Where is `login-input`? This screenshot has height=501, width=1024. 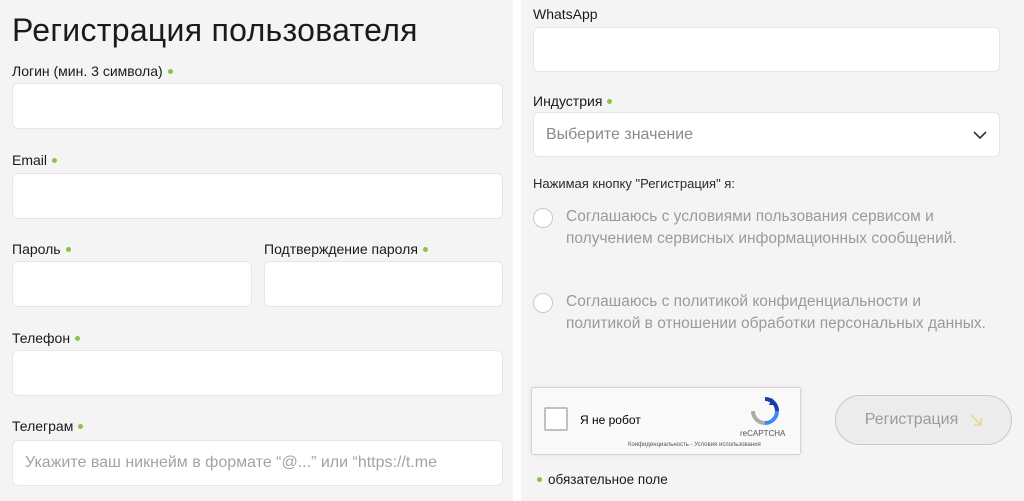 login-input is located at coordinates (257, 106).